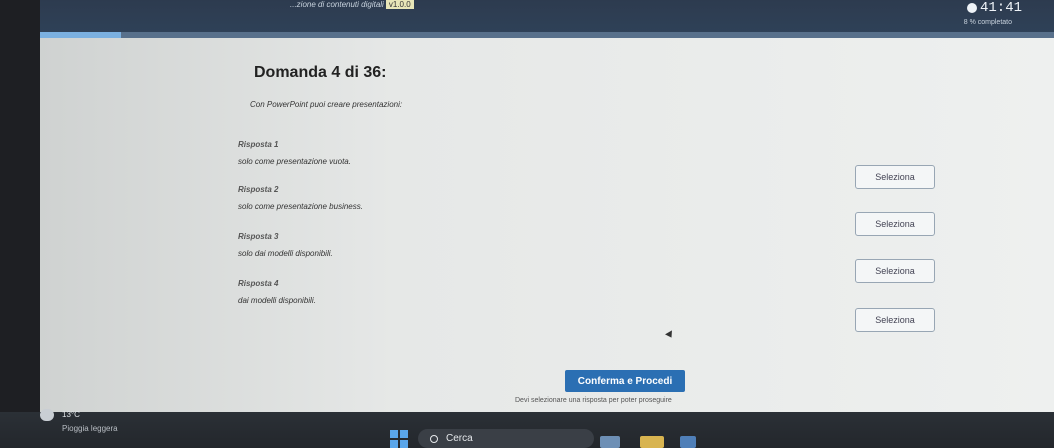 This screenshot has width=1054, height=448. What do you see at coordinates (1000, 8) in the screenshot?
I see `timer-value: 41:41` at bounding box center [1000, 8].